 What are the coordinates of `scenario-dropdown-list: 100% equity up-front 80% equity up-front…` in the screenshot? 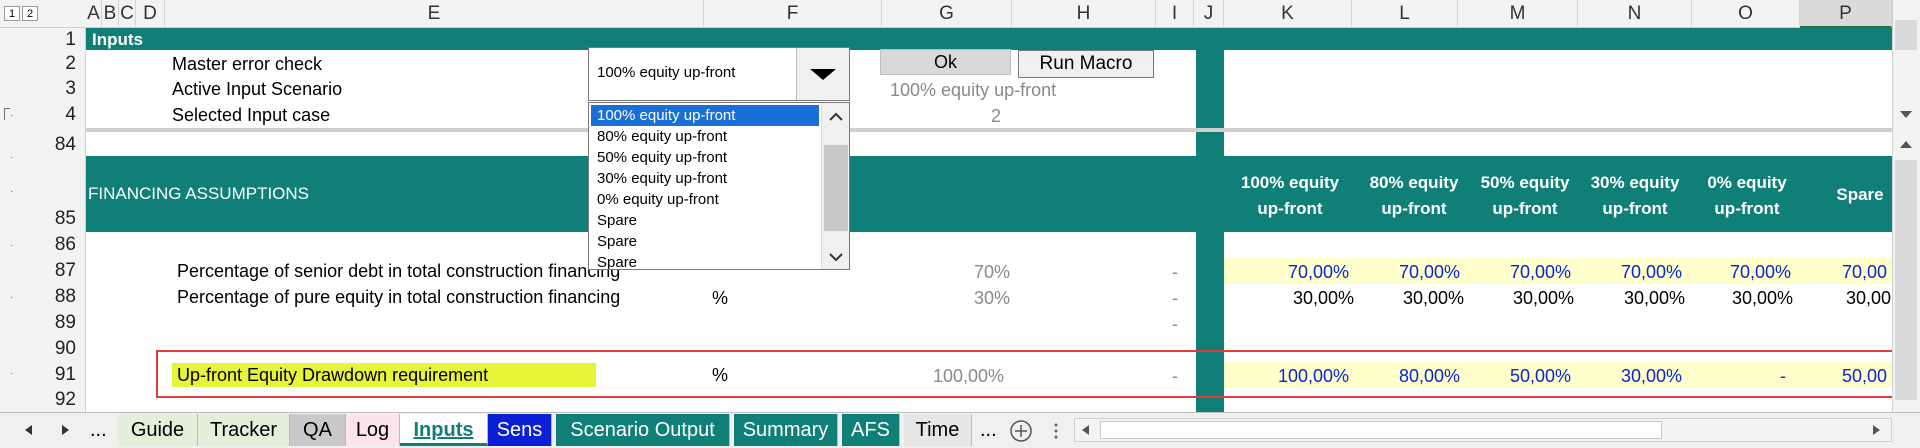 It's located at (719, 186).